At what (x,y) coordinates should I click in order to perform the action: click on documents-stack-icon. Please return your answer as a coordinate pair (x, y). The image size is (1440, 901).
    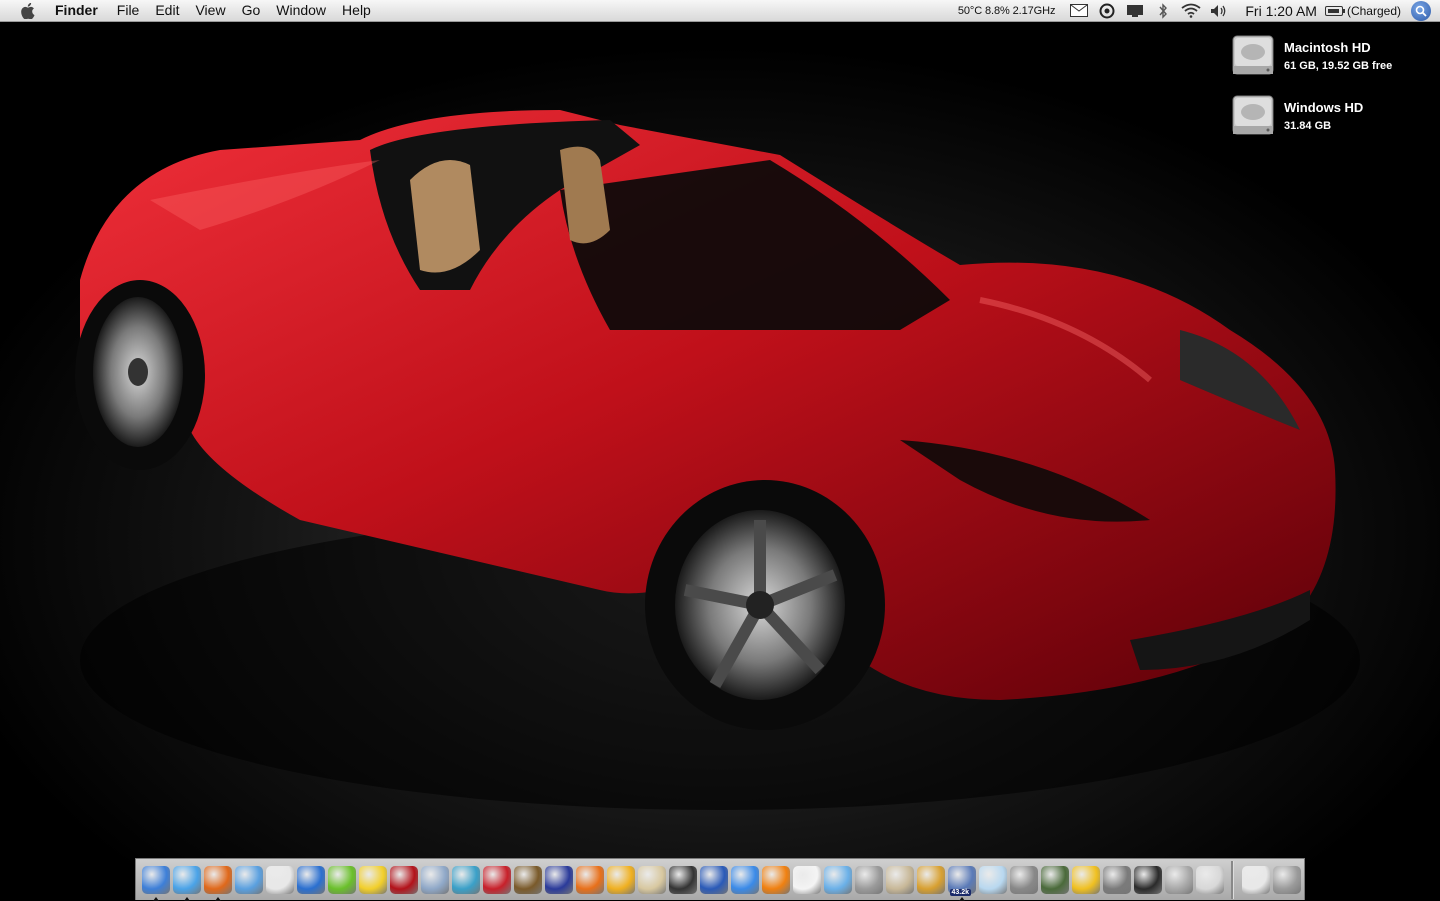
    Looking at the image, I should click on (1255, 879).